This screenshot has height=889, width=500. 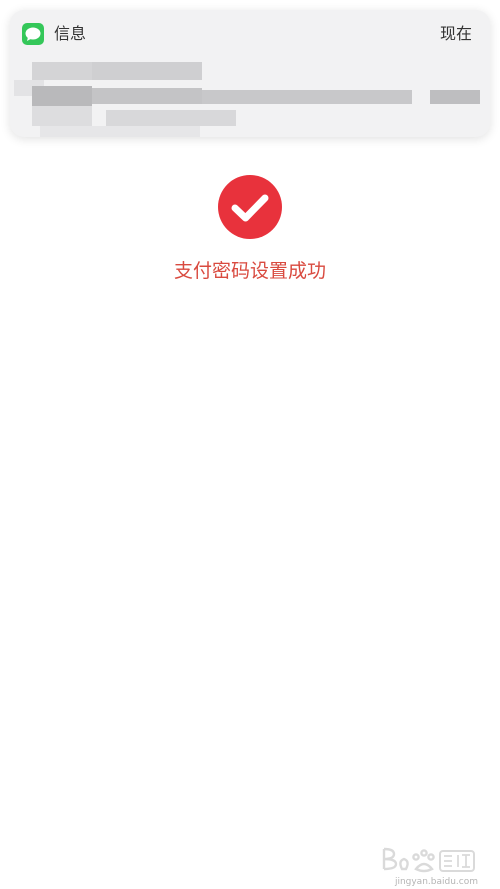 I want to click on watermark-url: jingyan.baidu.com, so click(x=436, y=882).